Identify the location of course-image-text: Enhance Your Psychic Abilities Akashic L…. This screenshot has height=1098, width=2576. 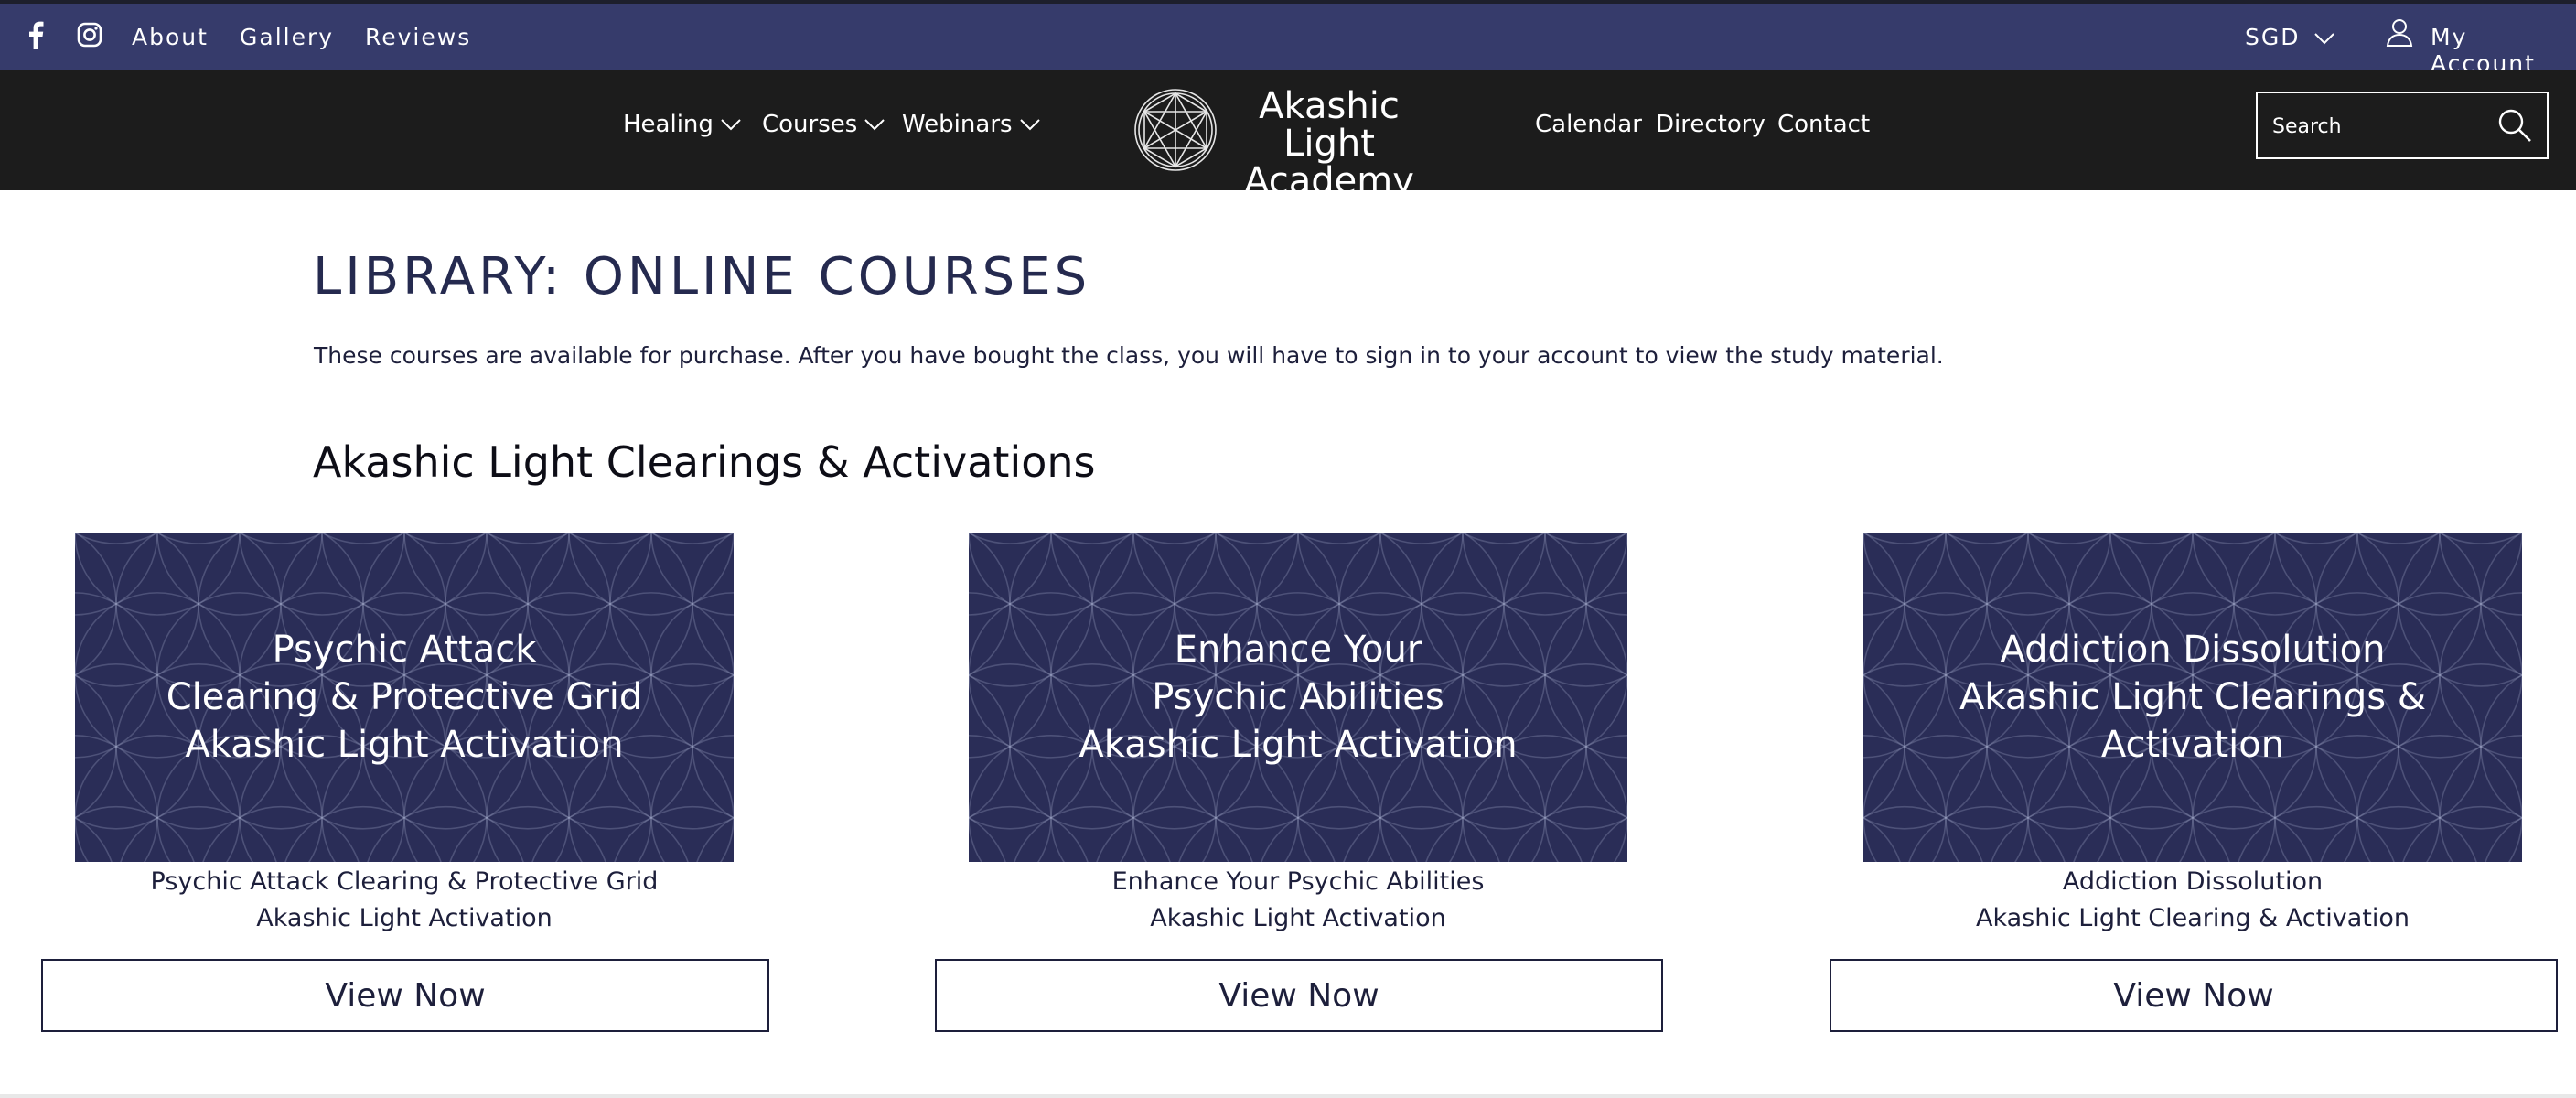
(1298, 698).